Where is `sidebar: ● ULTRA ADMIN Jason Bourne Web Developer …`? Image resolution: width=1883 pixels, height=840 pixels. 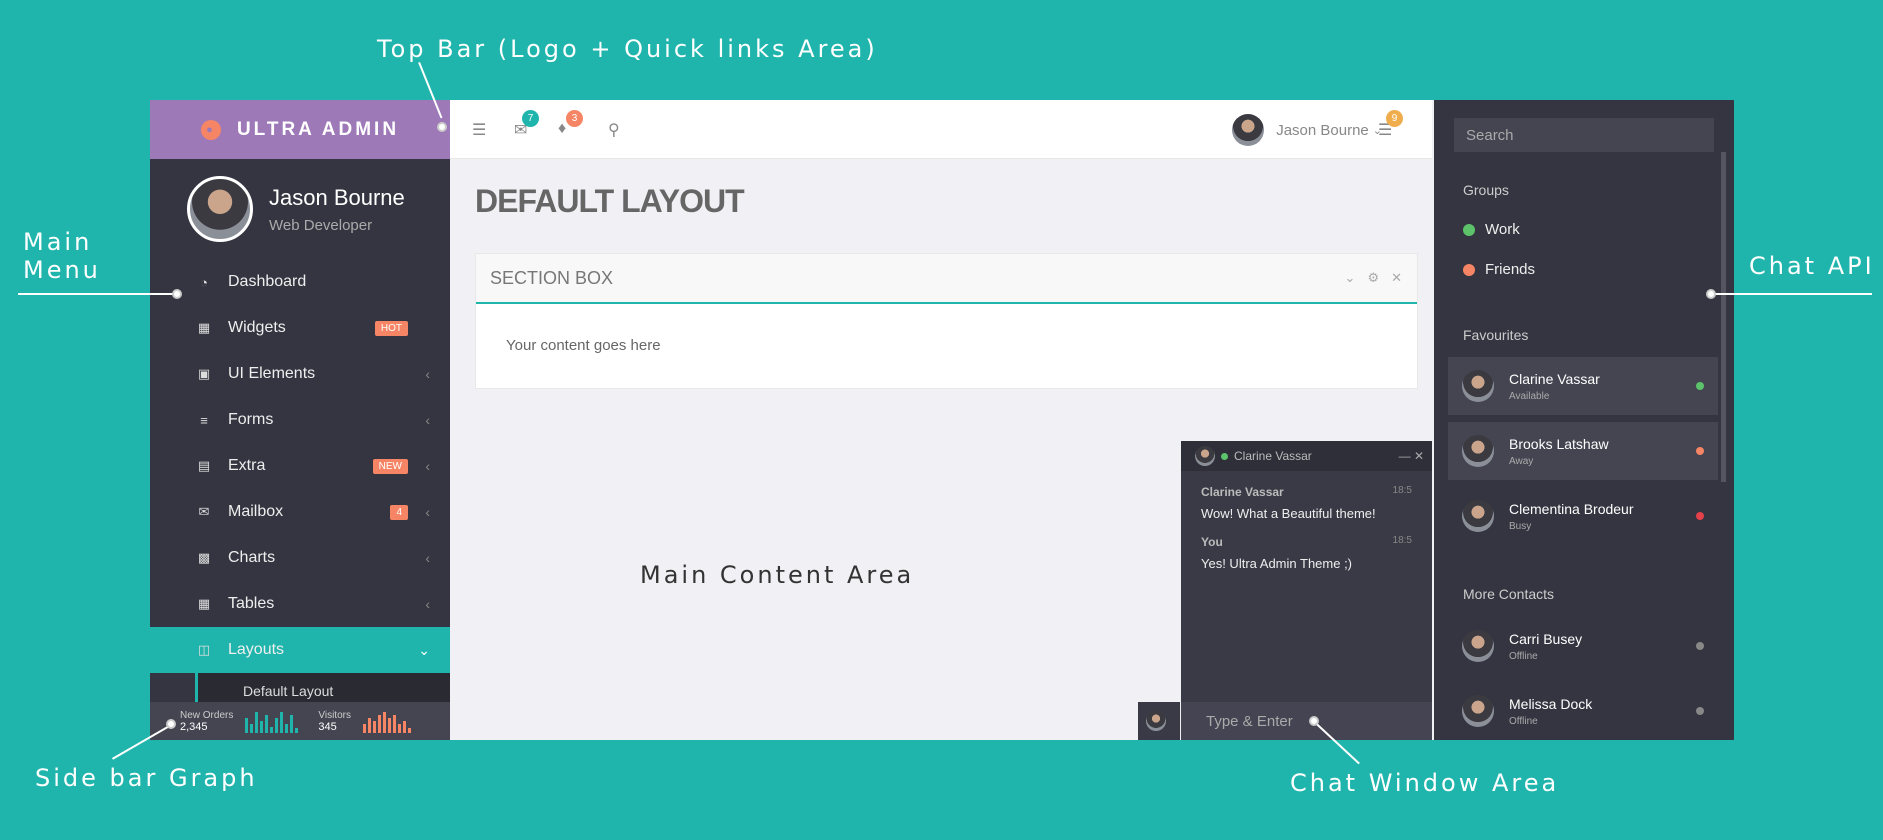
sidebar: ● ULTRA ADMIN Jason Bourne Web Developer … is located at coordinates (300, 420).